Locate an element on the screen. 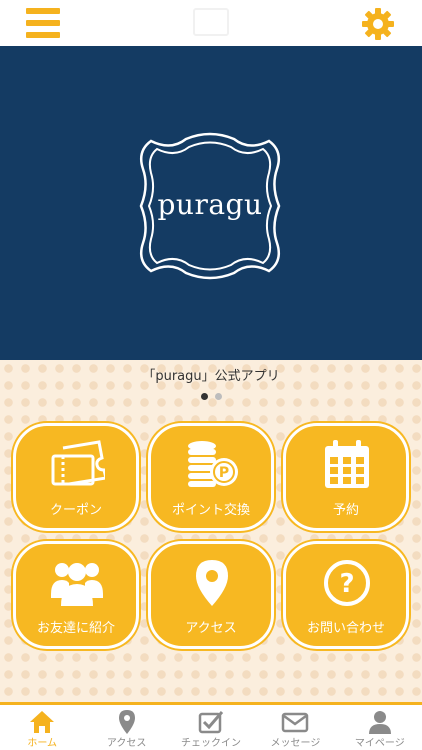  nav-label: チェックイン is located at coordinates (211, 743).